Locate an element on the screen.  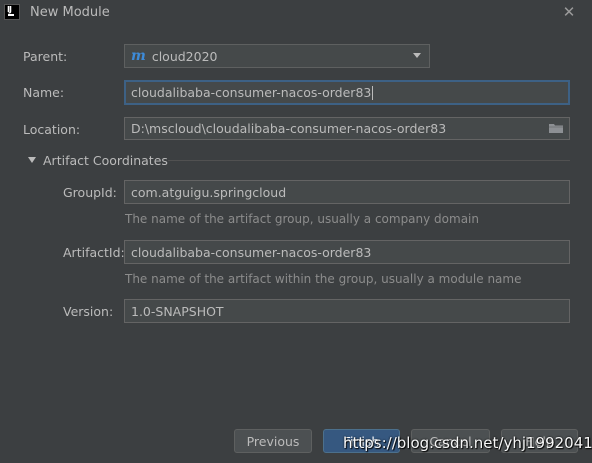
collapse-toggle-icon is located at coordinates (32, 160).